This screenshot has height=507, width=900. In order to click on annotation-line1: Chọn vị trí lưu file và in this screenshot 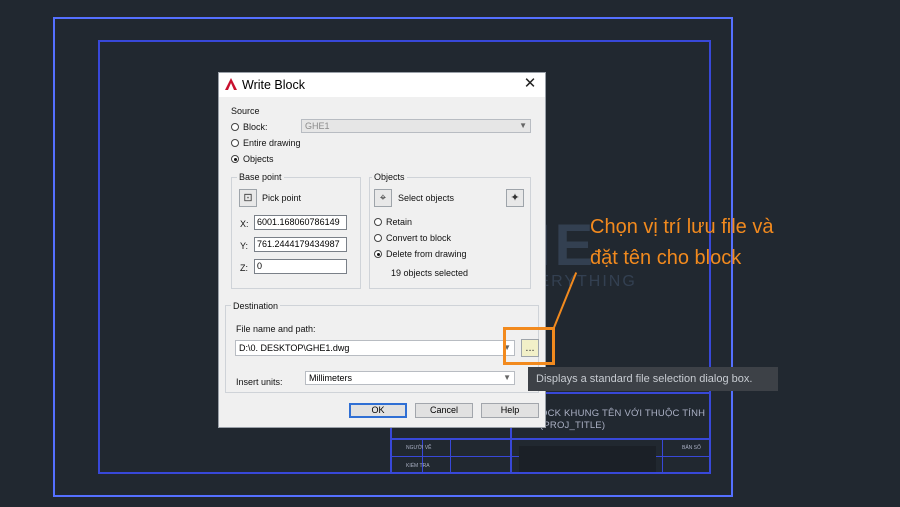, I will do `click(682, 227)`.